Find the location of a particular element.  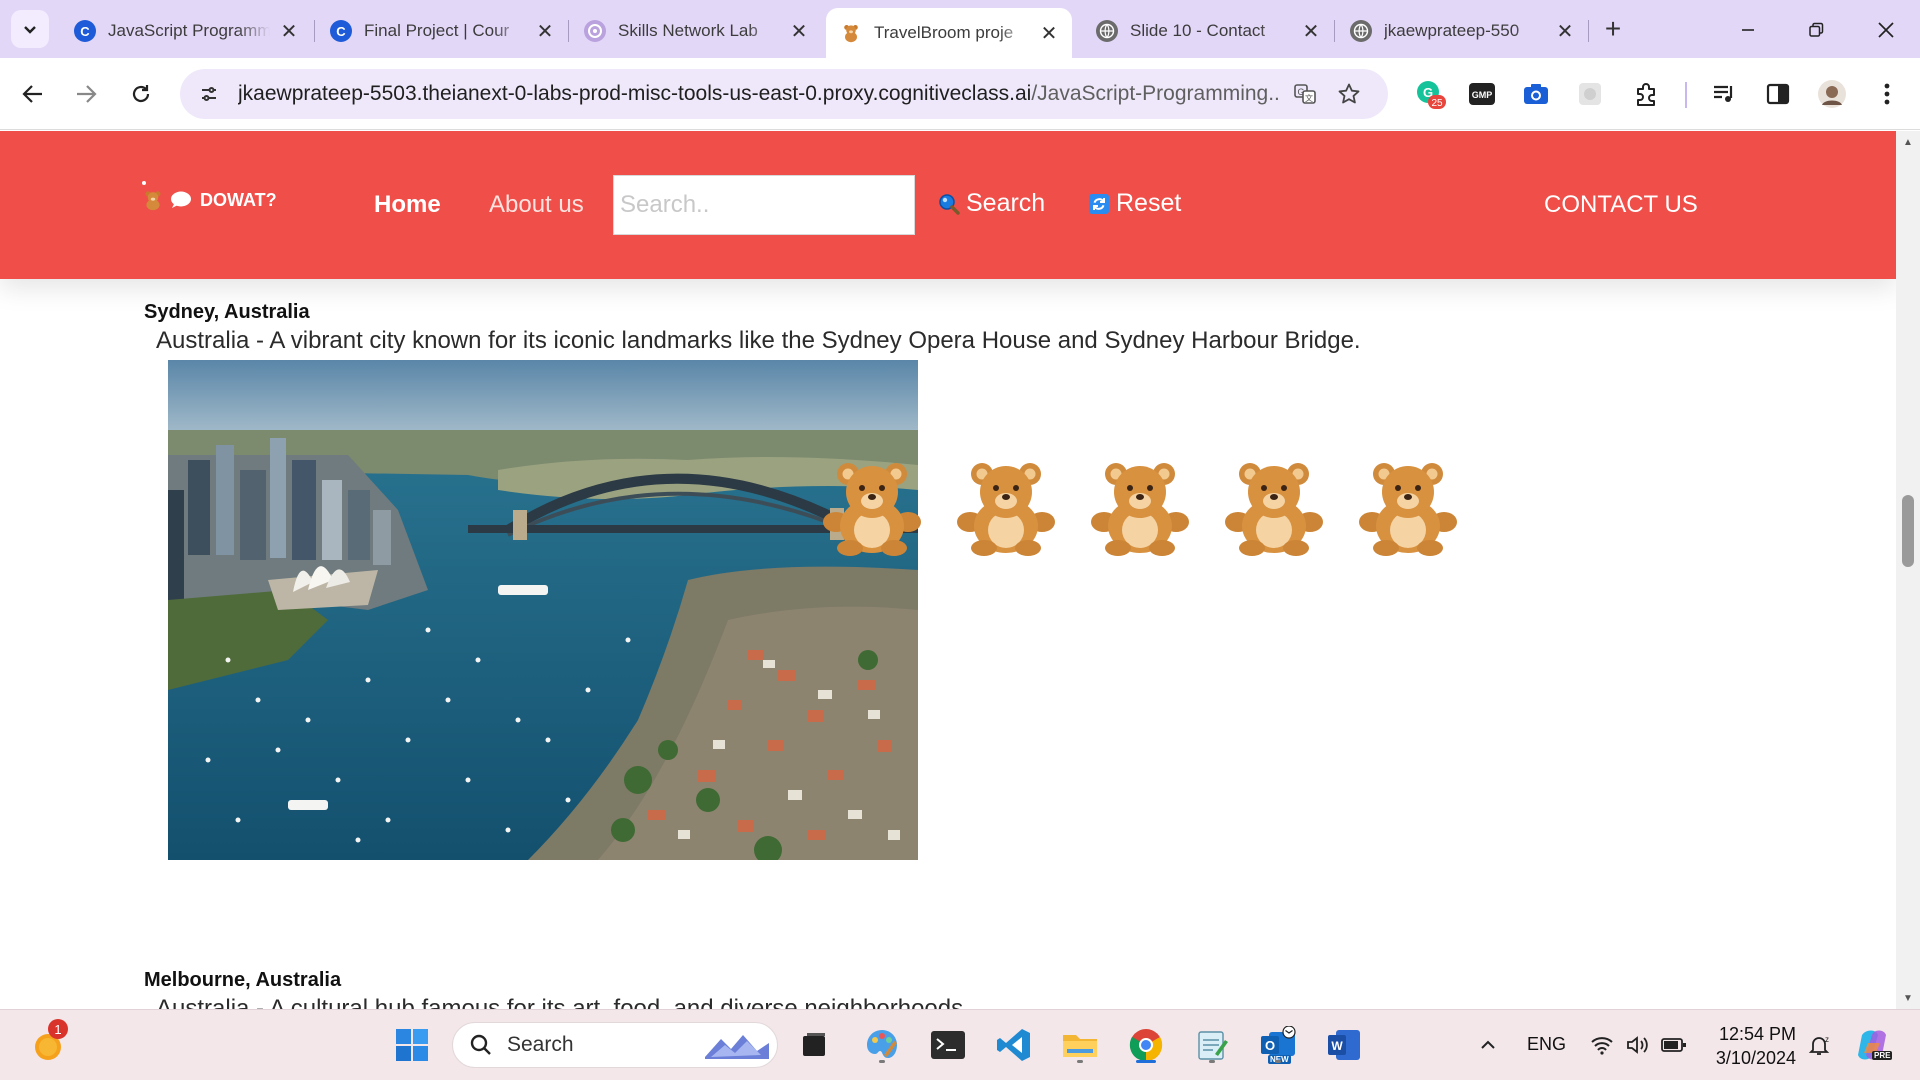

weather-widget: 1 is located at coordinates (48, 1043).